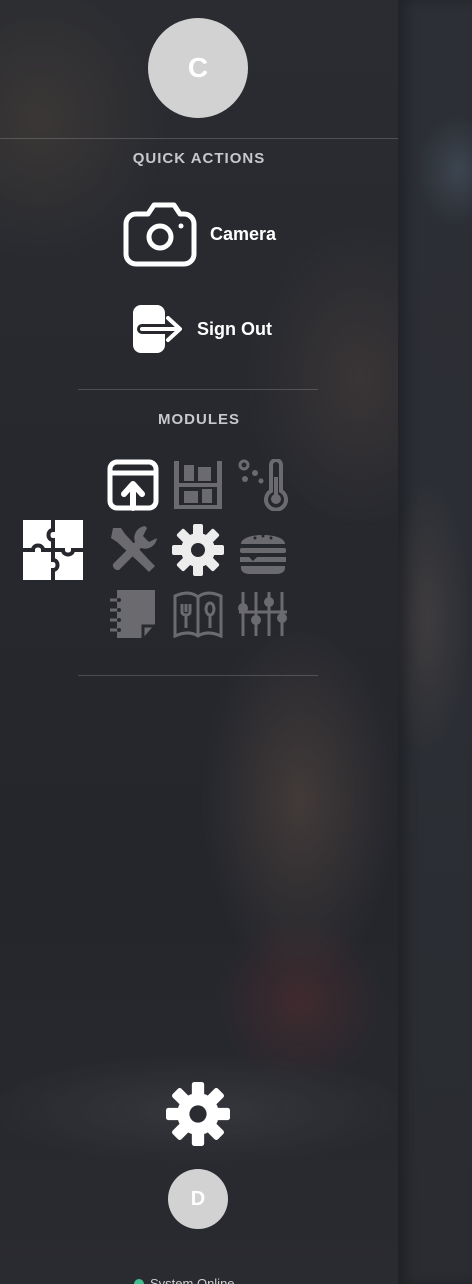 Image resolution: width=472 pixels, height=1284 pixels. What do you see at coordinates (133, 485) in the screenshot?
I see `upload-window-icon` at bounding box center [133, 485].